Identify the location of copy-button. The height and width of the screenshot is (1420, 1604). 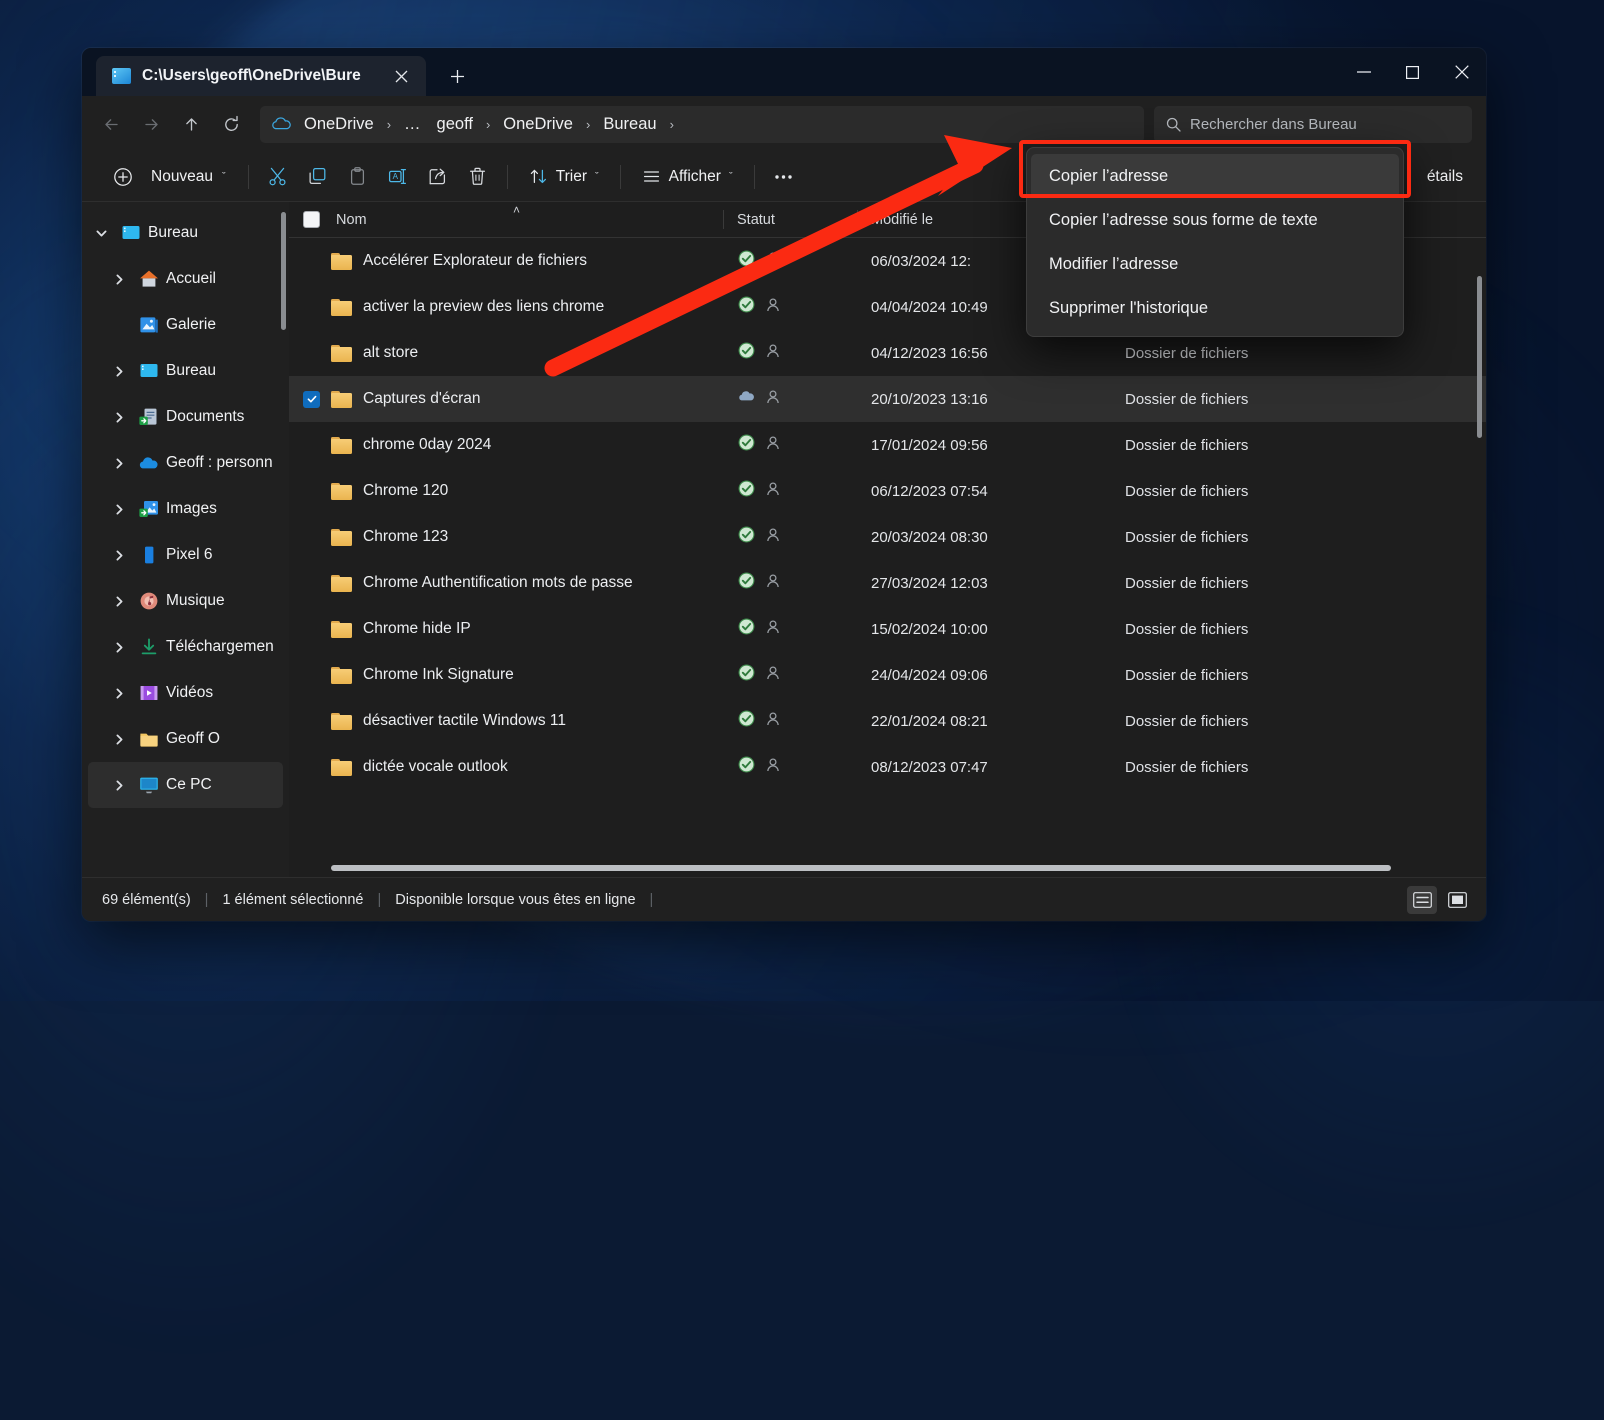
(318, 177).